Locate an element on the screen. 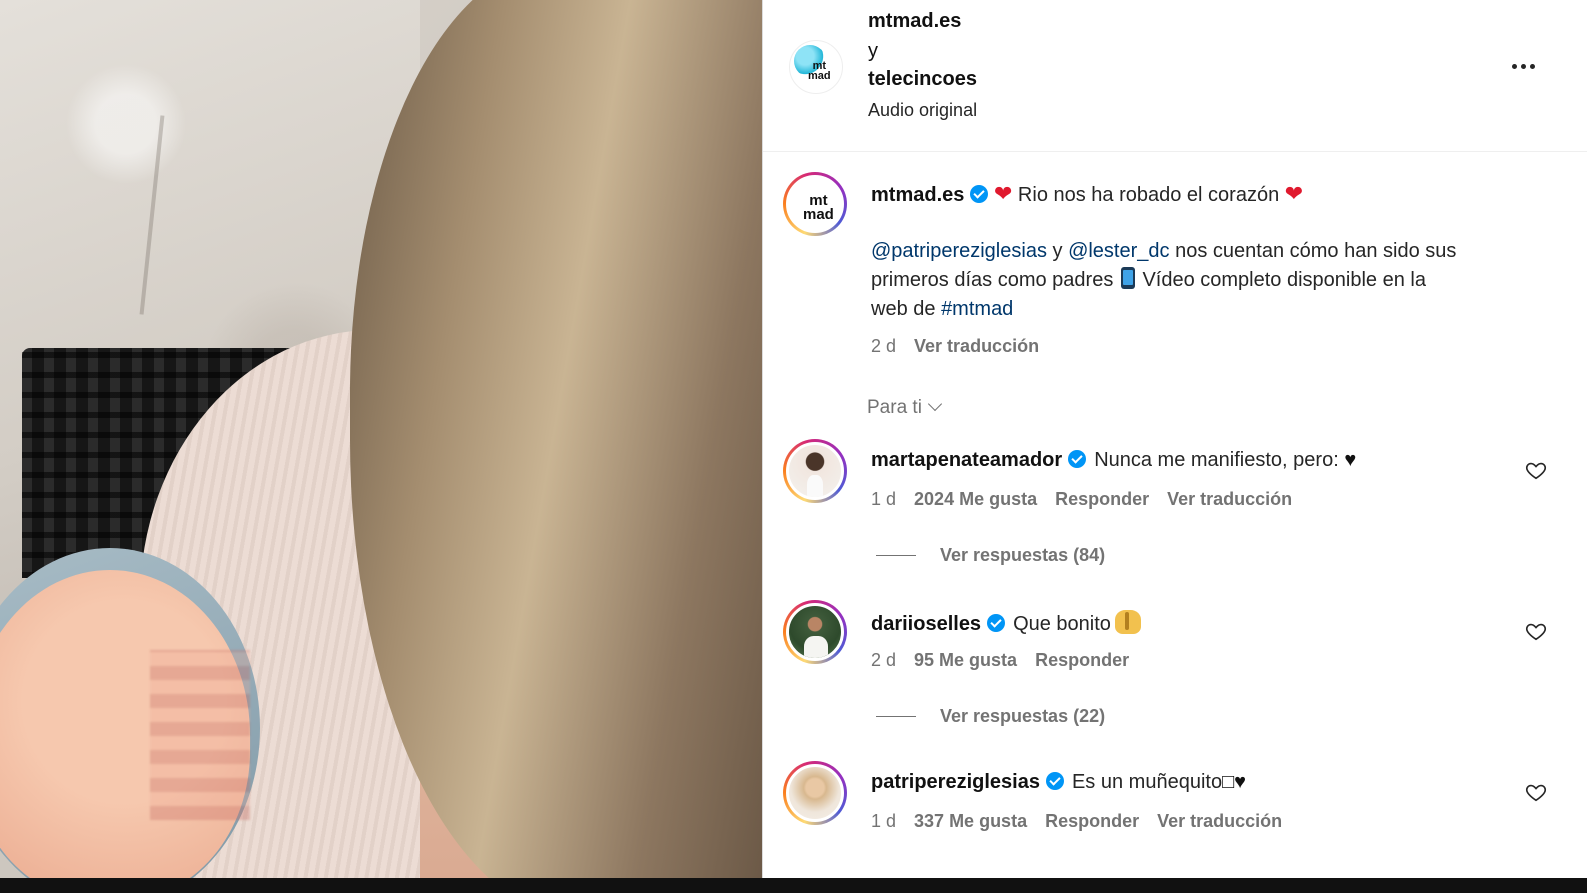 The image size is (1587, 893). replies-label: Ver respuestas (84) is located at coordinates (1023, 555).